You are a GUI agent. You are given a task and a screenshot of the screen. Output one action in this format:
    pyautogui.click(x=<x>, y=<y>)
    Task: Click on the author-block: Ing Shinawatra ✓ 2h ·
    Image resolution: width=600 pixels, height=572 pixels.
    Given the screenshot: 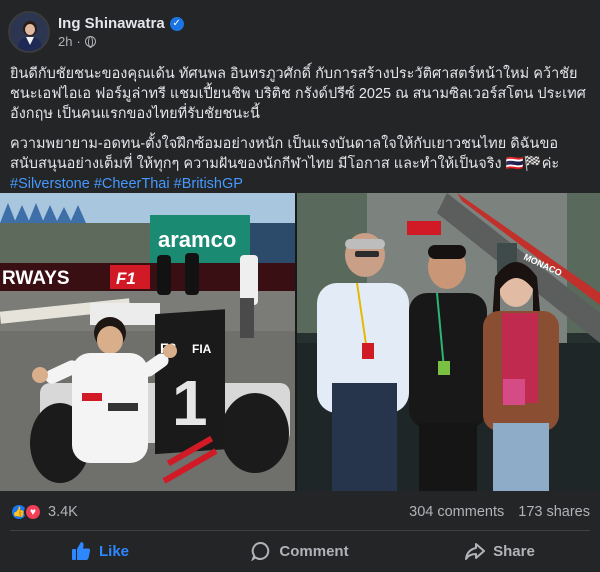 What is the action you would take?
    pyautogui.click(x=121, y=32)
    